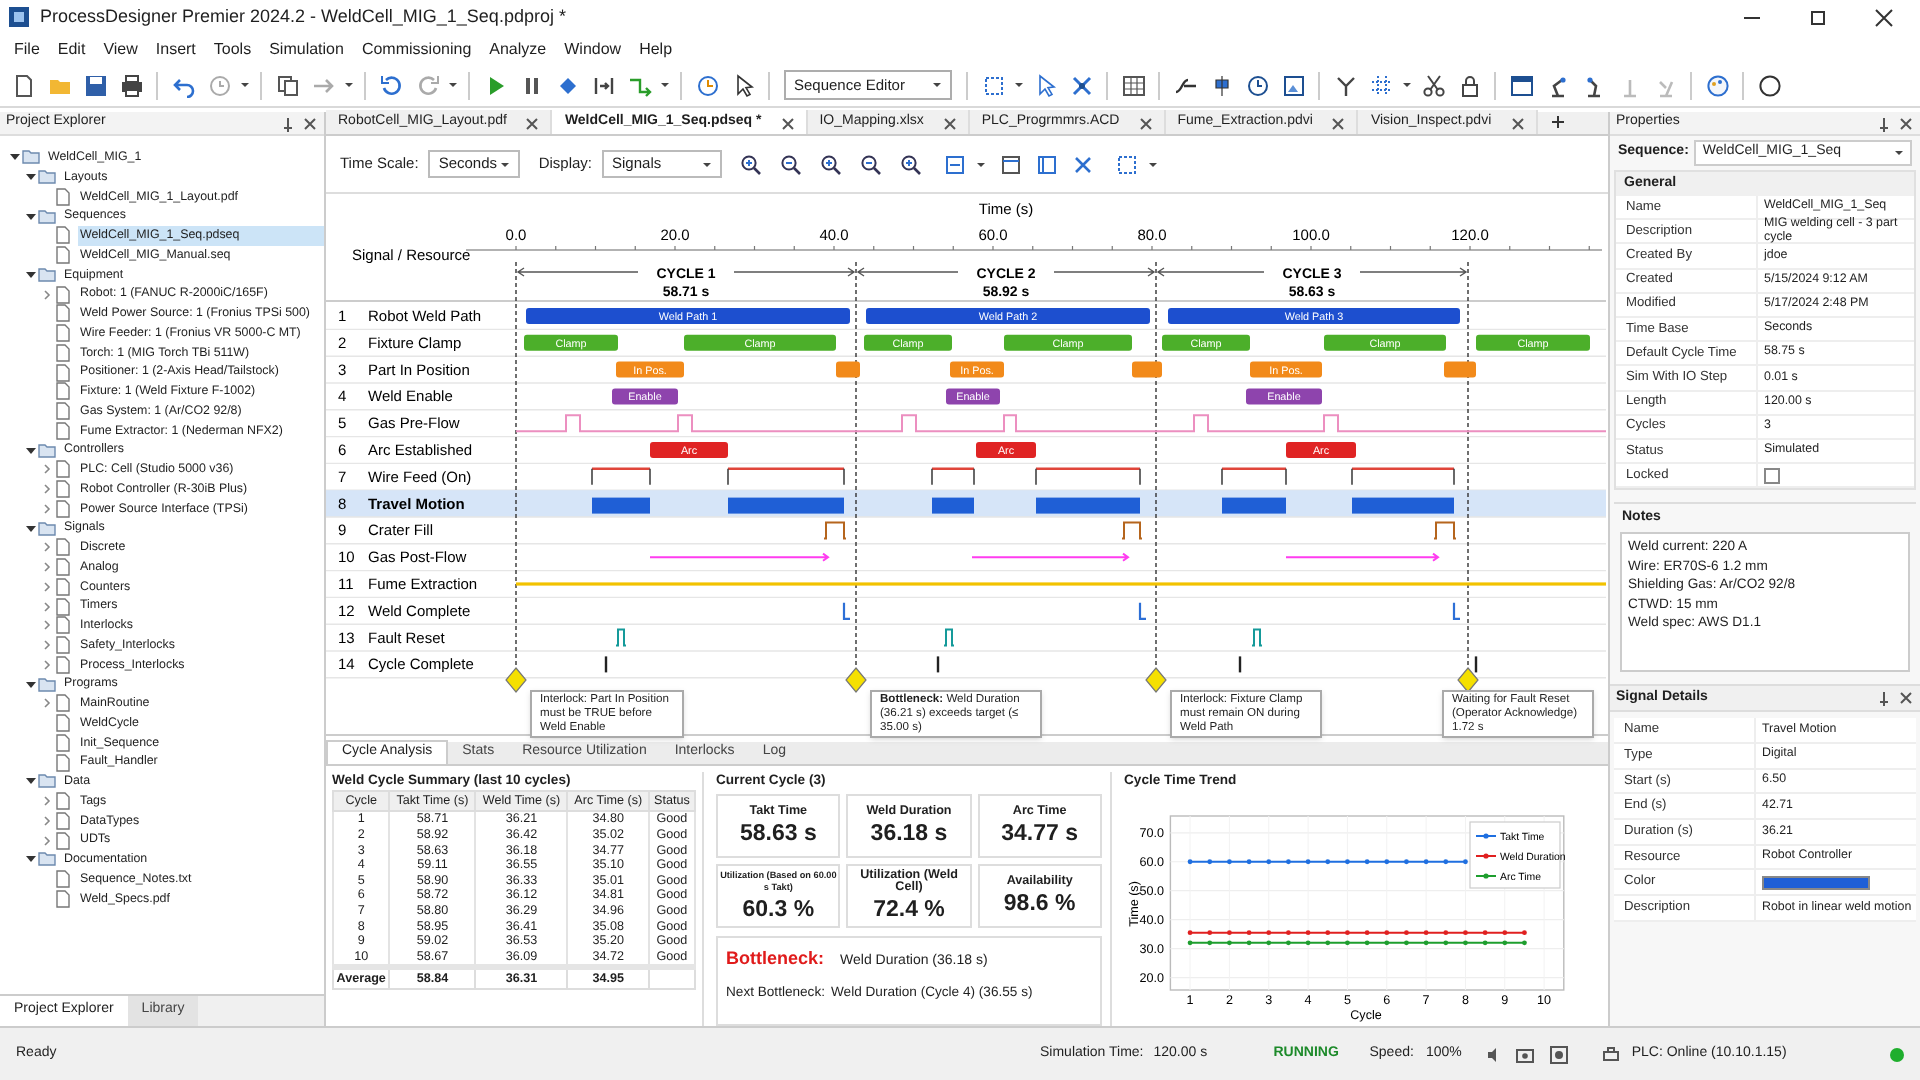 Image resolution: width=1920 pixels, height=1080 pixels. Describe the element at coordinates (518, 49) in the screenshot. I see `menu-item: Analyze` at that location.